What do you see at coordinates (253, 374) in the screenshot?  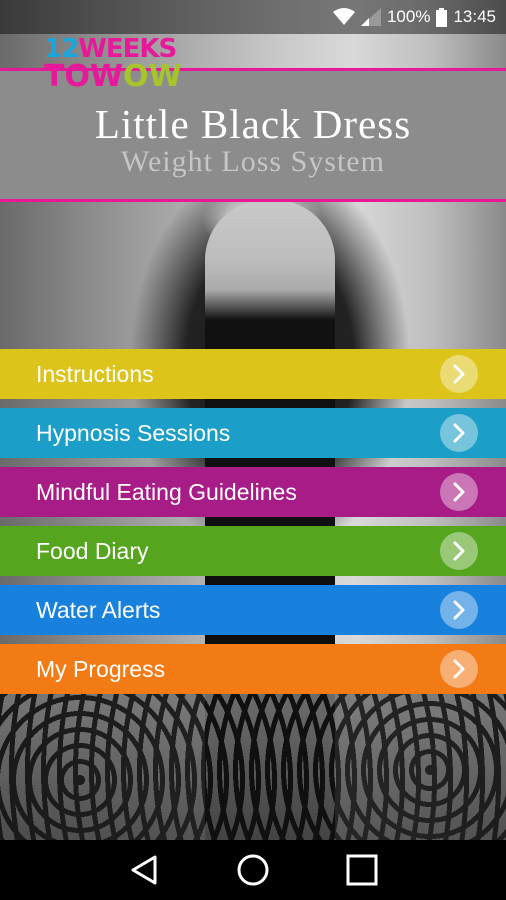 I see `menu-item-instructions: Instructions` at bounding box center [253, 374].